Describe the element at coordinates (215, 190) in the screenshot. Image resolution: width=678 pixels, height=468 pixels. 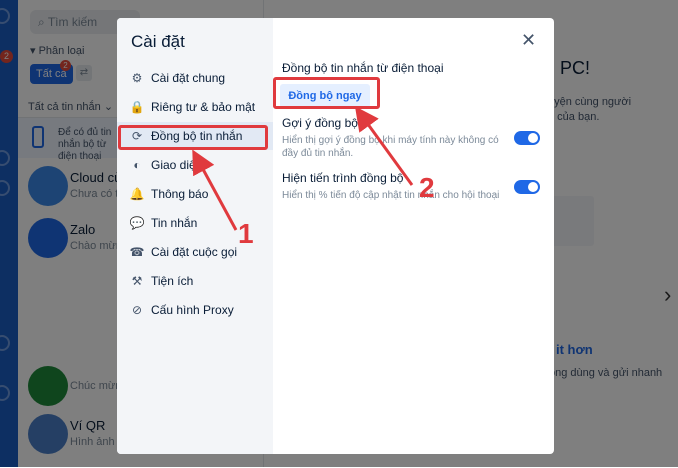
I see `arrow-to-sync-menu` at that location.